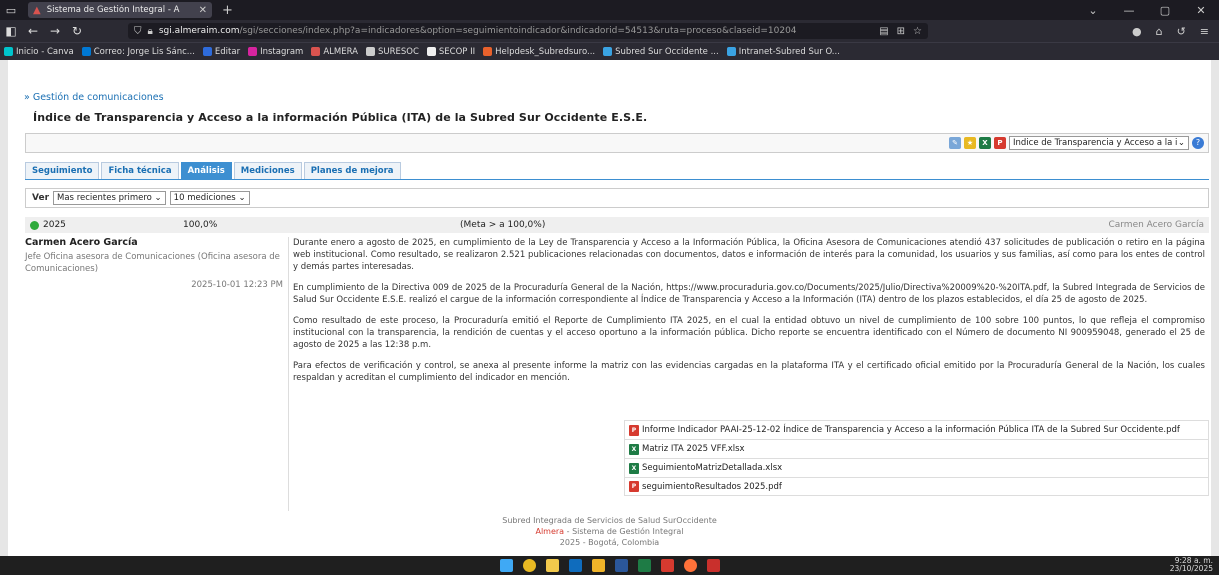 The image size is (1219, 575). Describe the element at coordinates (549, 531) in the screenshot. I see `footer-brand: Almera` at that location.